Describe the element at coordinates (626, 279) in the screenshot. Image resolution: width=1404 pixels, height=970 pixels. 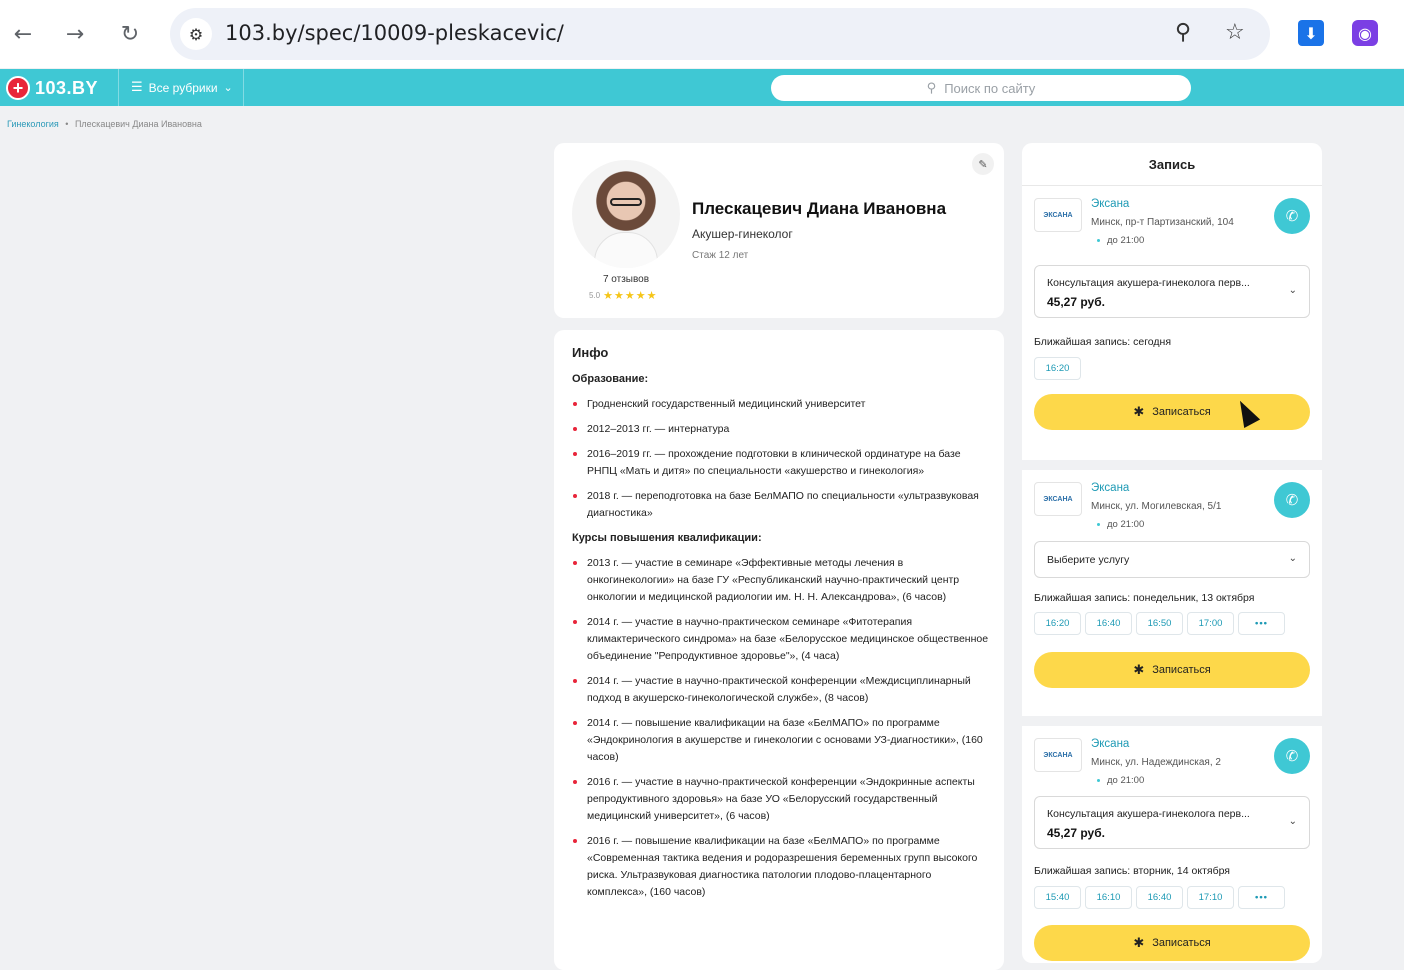
I see `reviews-count-link: 7 отзывов` at that location.